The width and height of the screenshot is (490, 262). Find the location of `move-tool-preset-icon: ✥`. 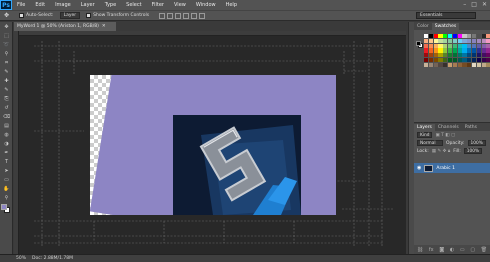

move-tool-preset-icon: ✥ is located at coordinates (8, 15).